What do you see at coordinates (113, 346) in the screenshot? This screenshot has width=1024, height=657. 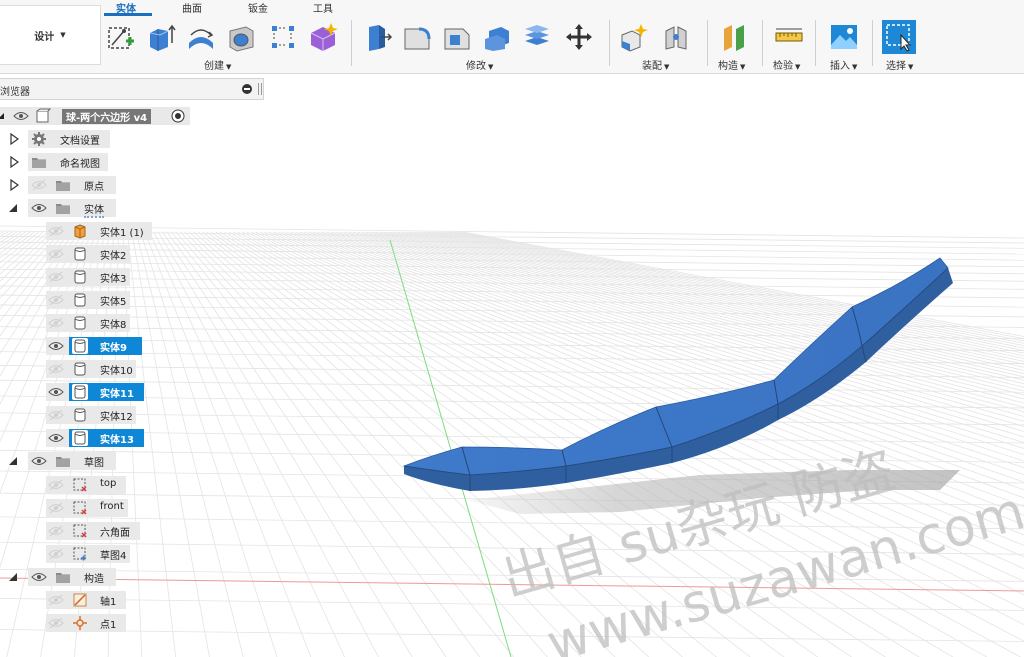 I see `tree-item-label: 实体9` at bounding box center [113, 346].